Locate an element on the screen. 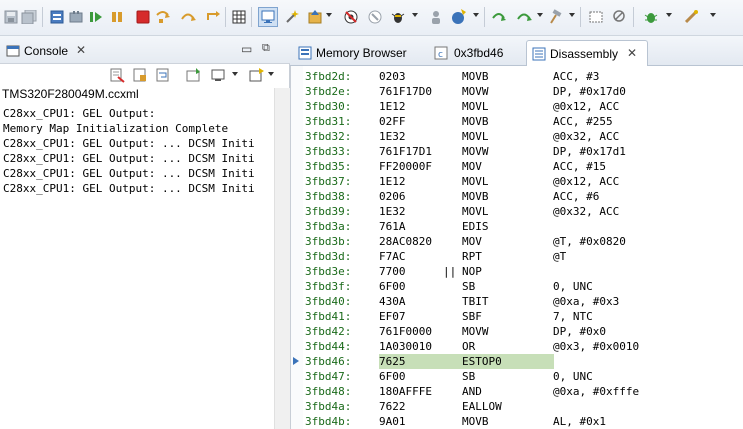 The height and width of the screenshot is (429, 743). disassembly-opcode: FF20000F is located at coordinates (405, 166).